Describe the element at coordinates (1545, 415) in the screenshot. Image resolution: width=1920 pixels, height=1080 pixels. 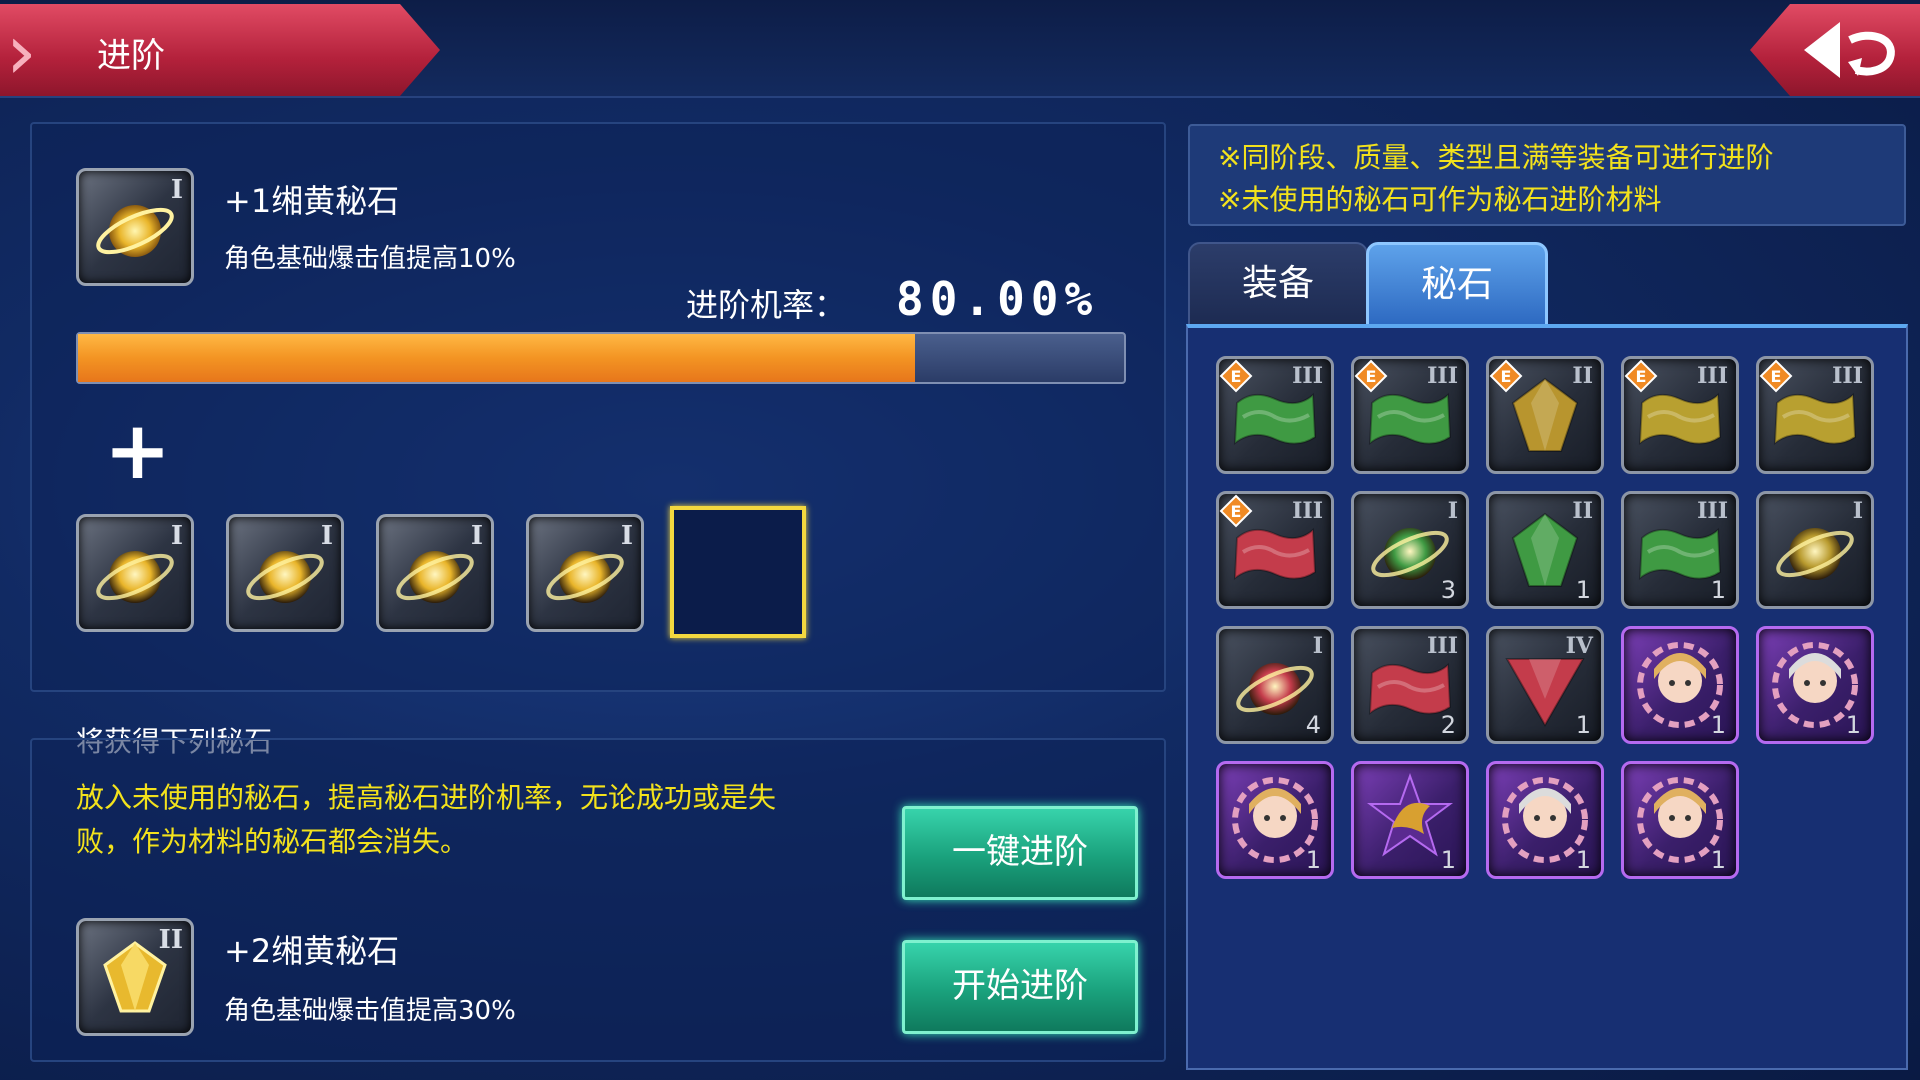
I see `inventory-item: II E` at that location.